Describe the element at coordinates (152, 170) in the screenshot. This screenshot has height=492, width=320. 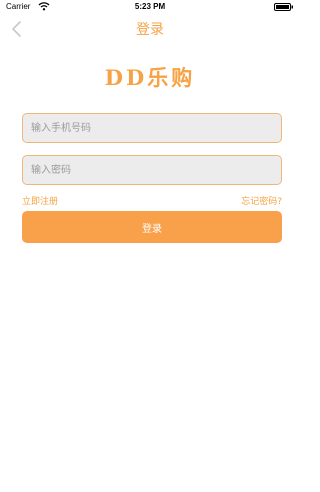
I see `password-input` at that location.